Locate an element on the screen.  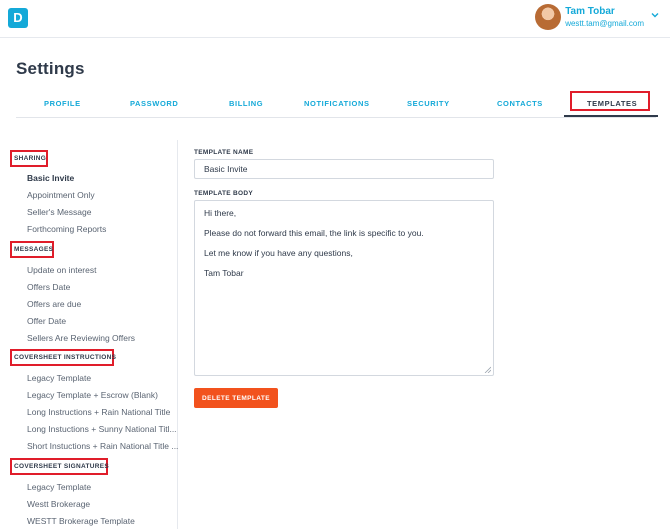
resize-handle-icon is located at coordinates (487, 369).